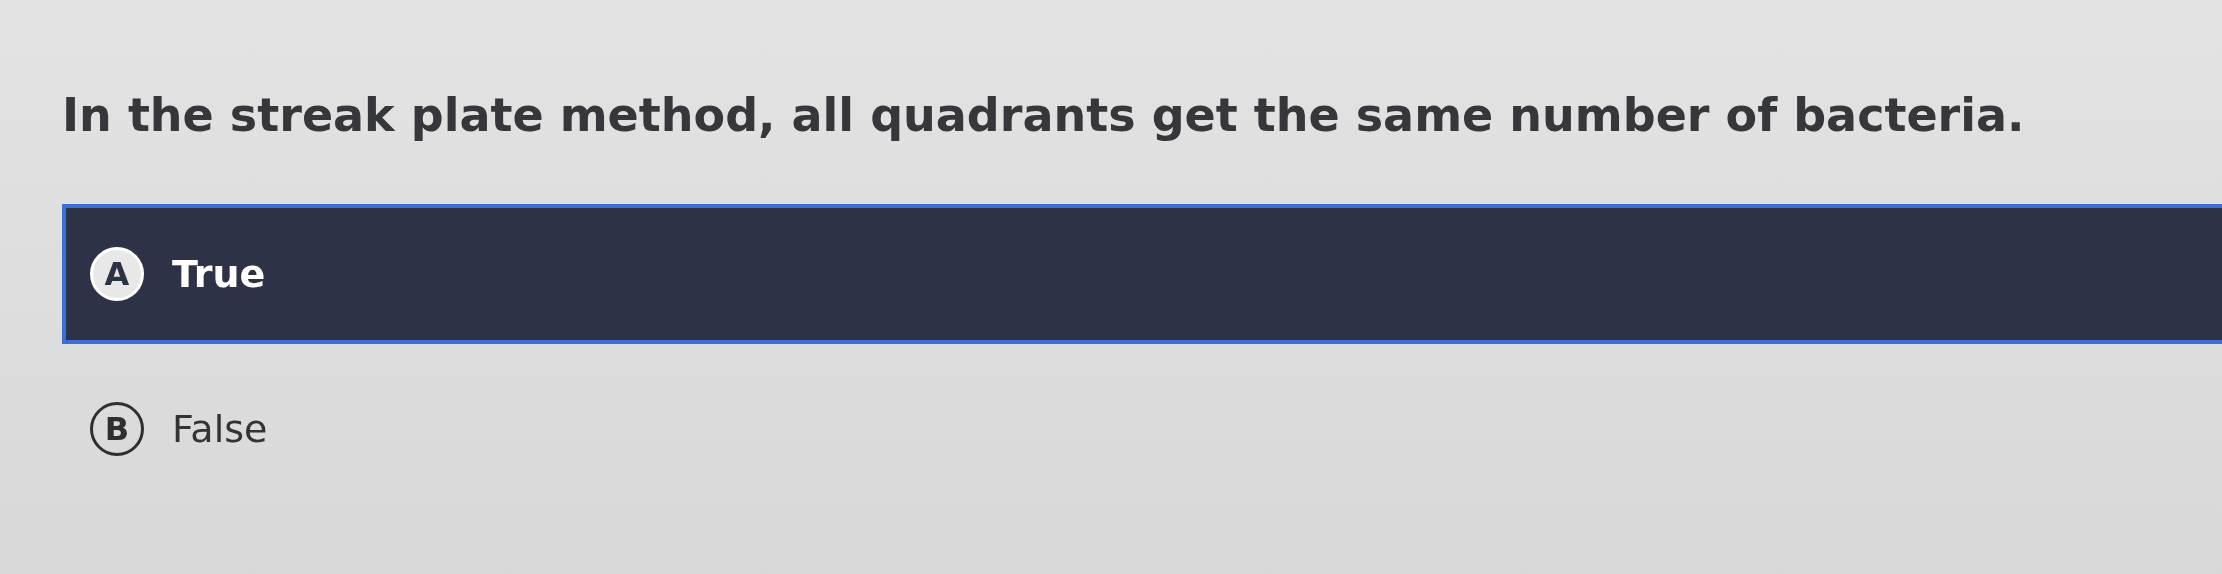 The width and height of the screenshot is (2222, 574). Describe the element at coordinates (117, 429) in the screenshot. I see `option-letter: B` at that location.